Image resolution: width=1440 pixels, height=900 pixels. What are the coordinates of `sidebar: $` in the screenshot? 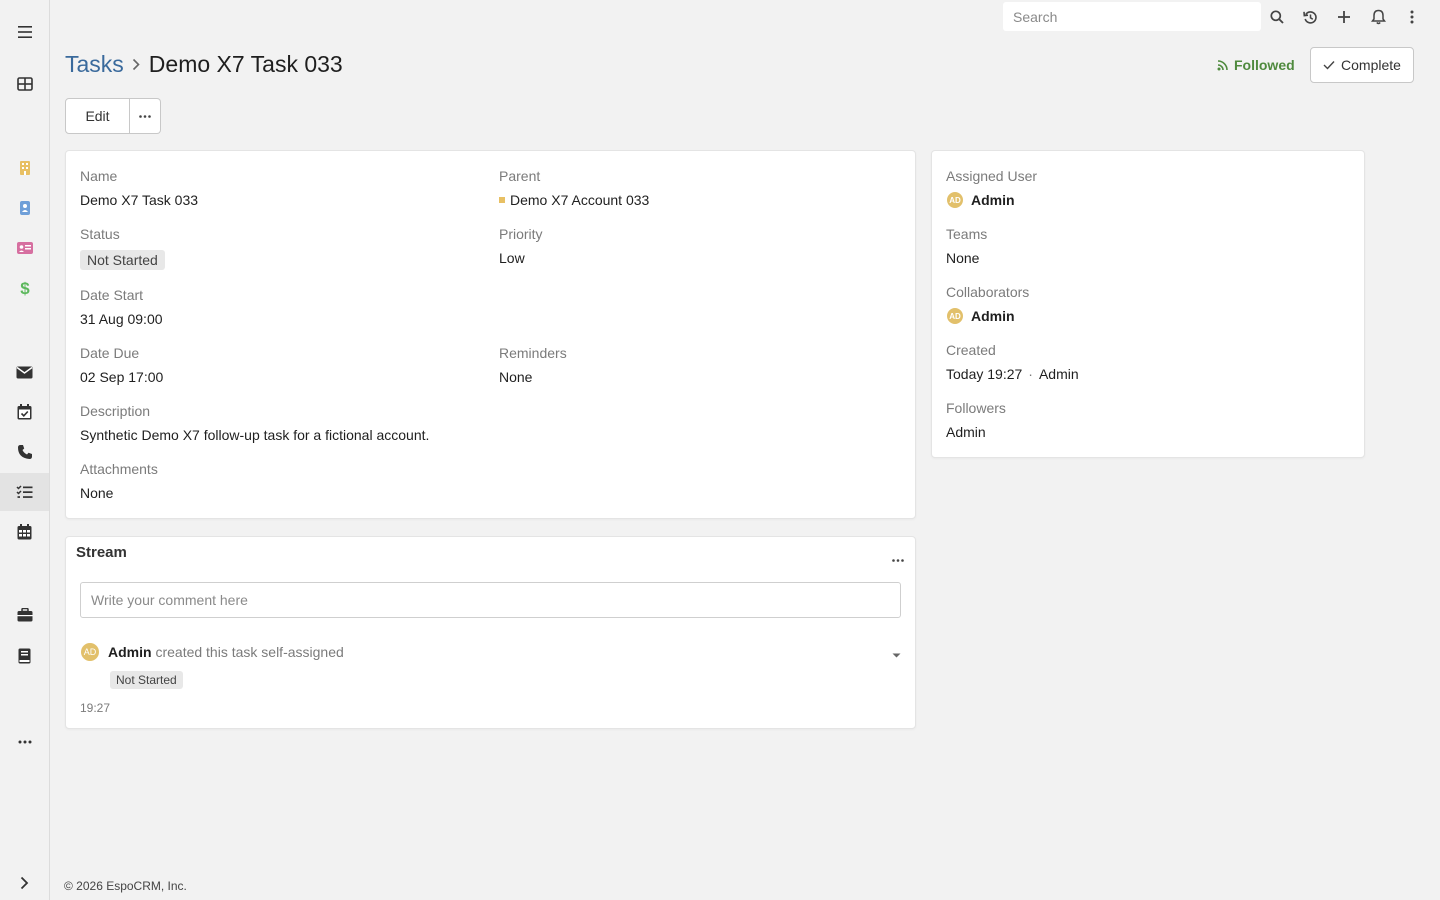 It's located at (25, 450).